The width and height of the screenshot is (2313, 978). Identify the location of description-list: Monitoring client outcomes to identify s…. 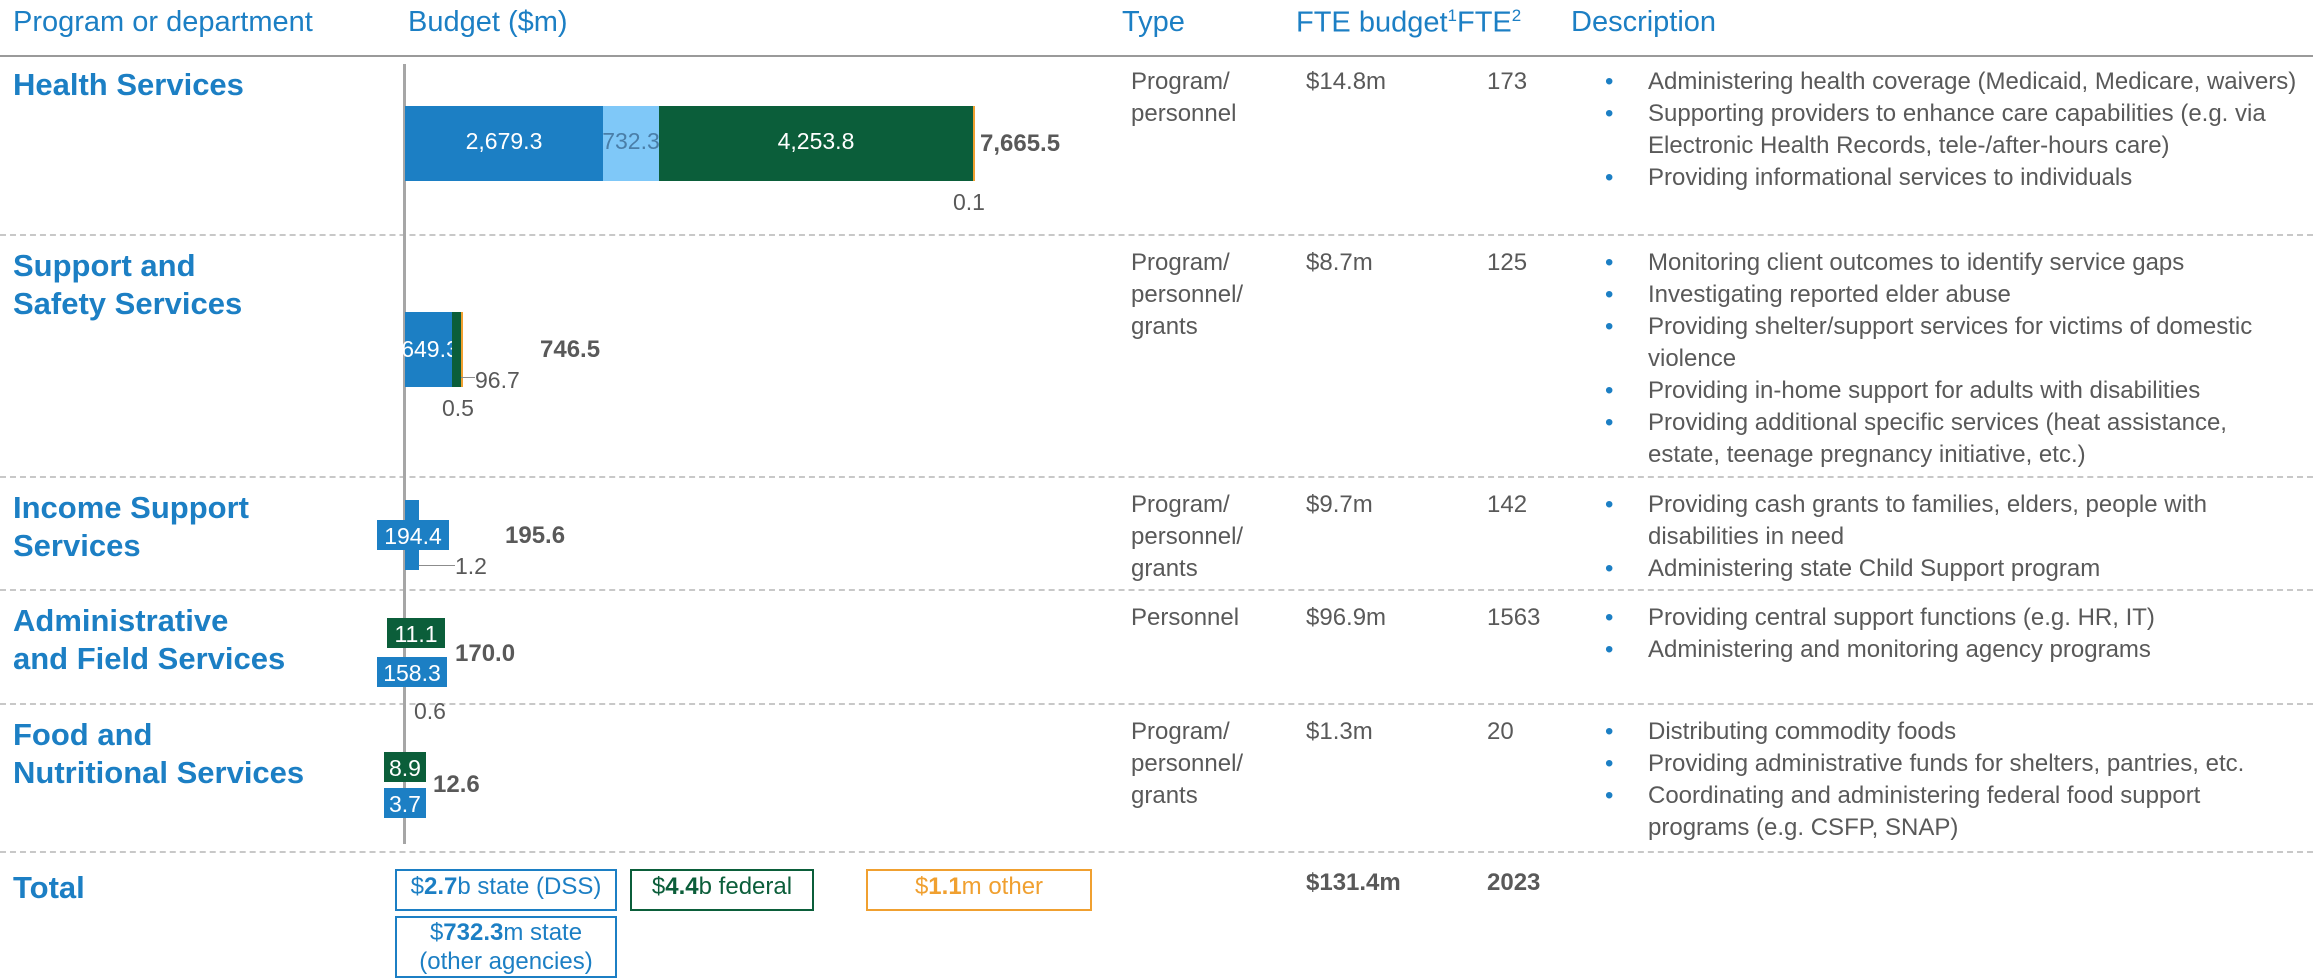
(1952, 359).